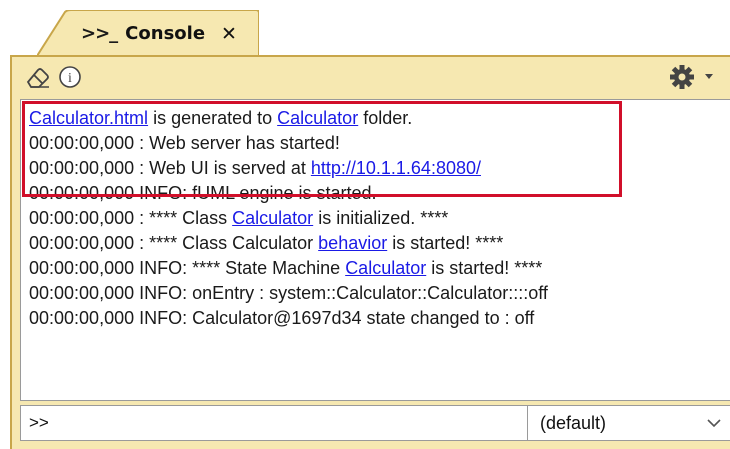  I want to click on info-button: i, so click(70, 77).